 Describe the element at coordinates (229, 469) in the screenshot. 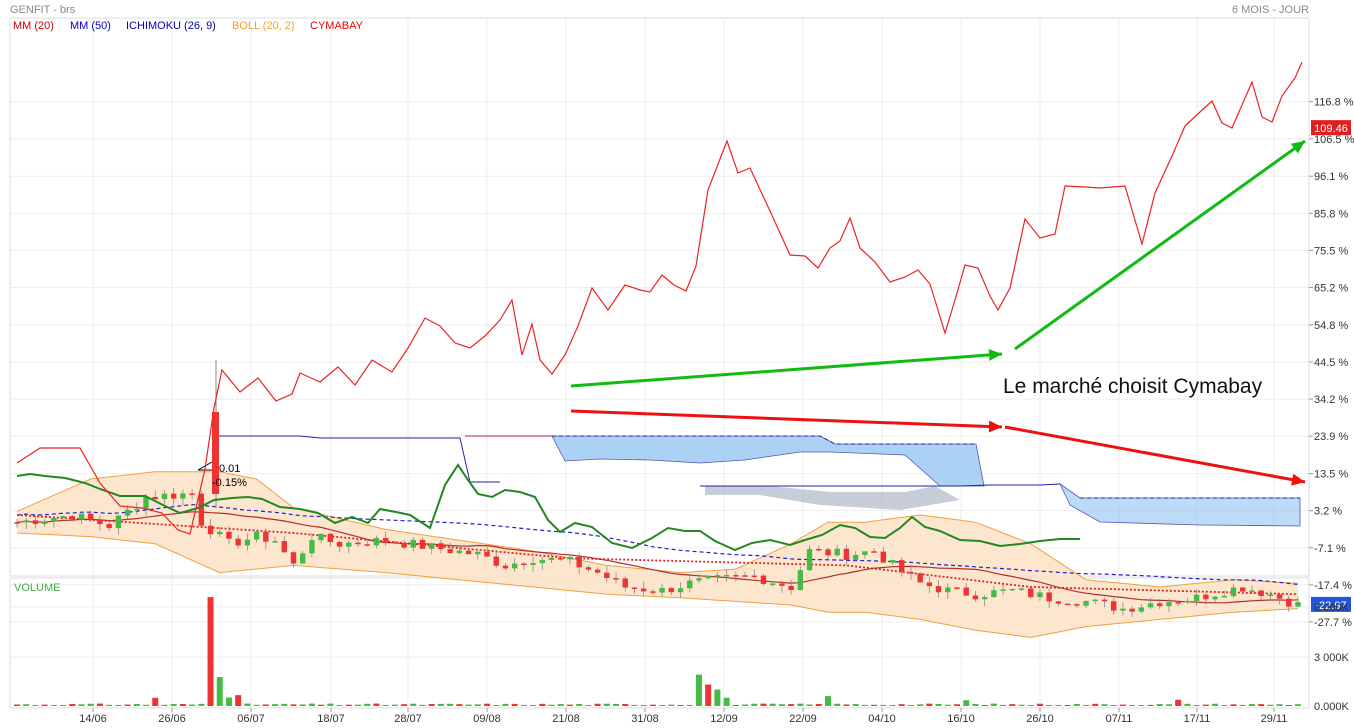

I see `tooltip-value: 0.01` at that location.